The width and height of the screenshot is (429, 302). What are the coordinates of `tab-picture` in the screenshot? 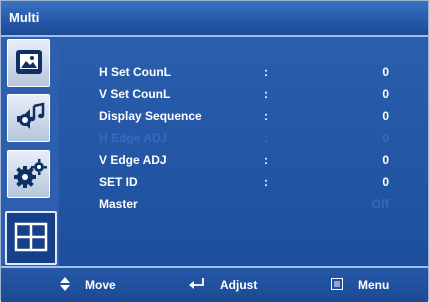 It's located at (28, 63).